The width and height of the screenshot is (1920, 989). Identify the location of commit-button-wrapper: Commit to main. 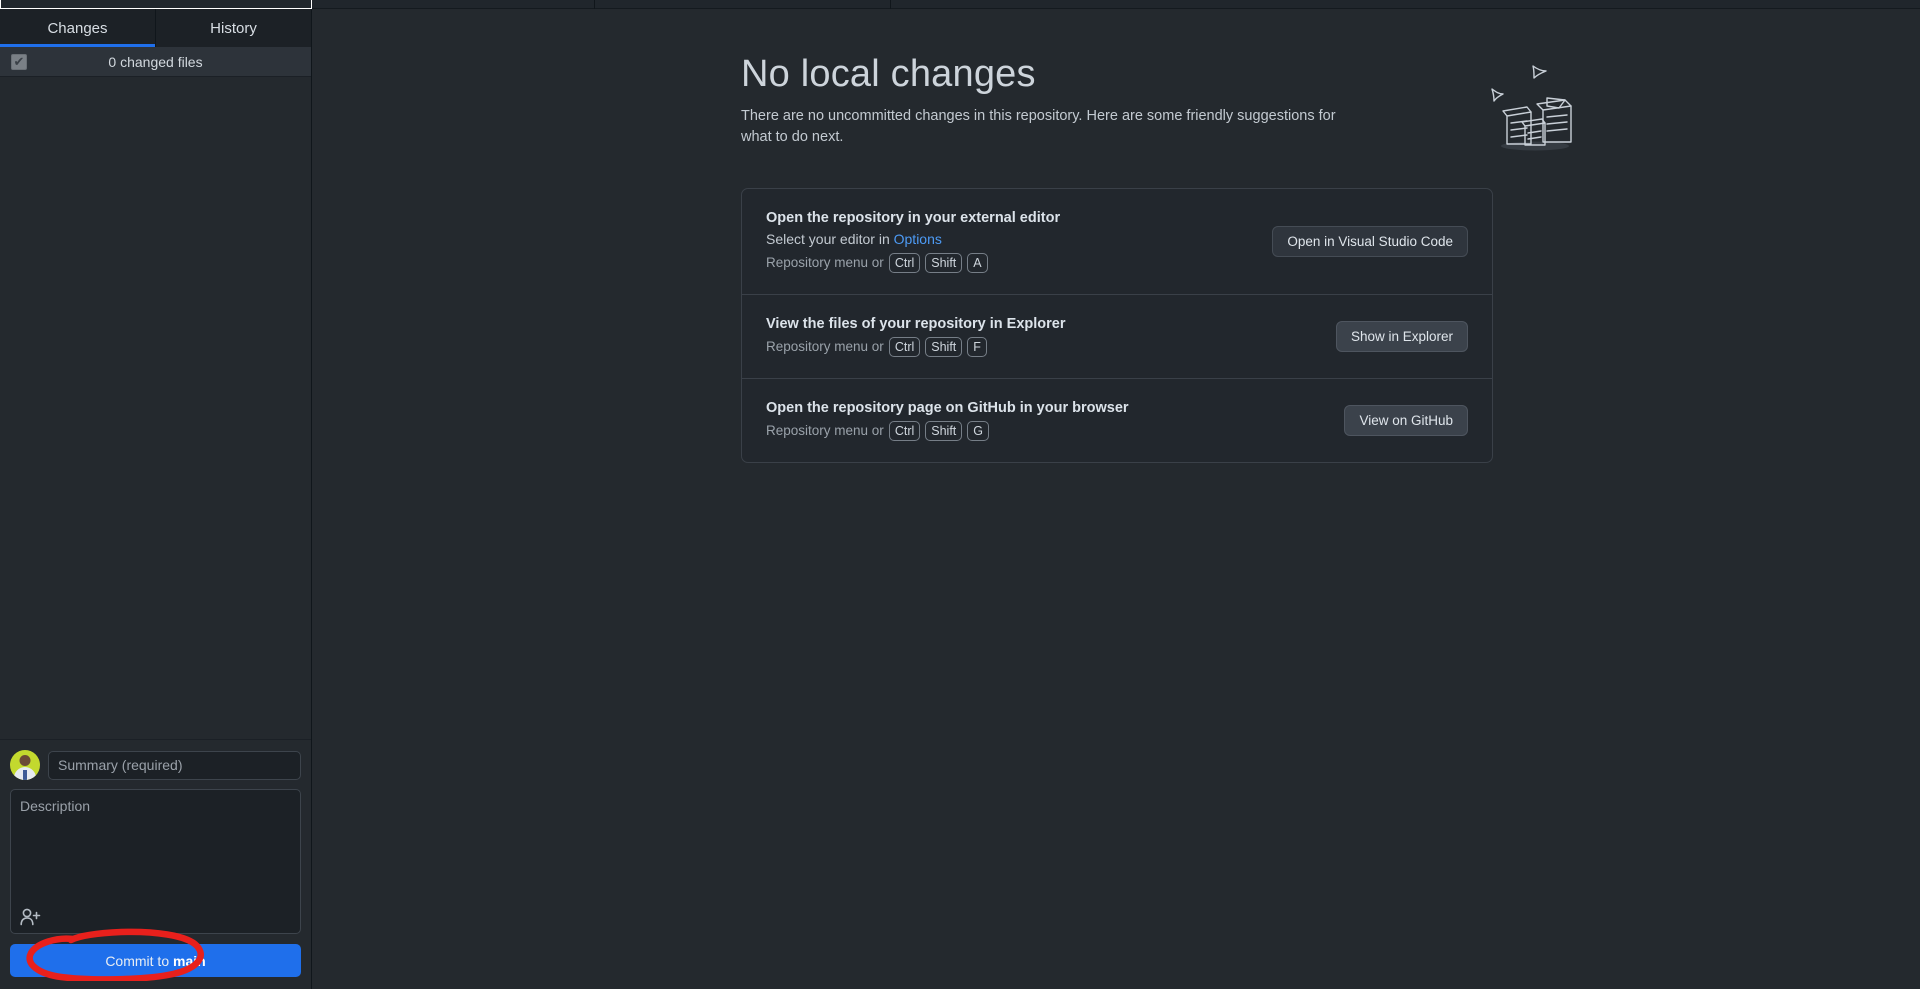
(155, 954).